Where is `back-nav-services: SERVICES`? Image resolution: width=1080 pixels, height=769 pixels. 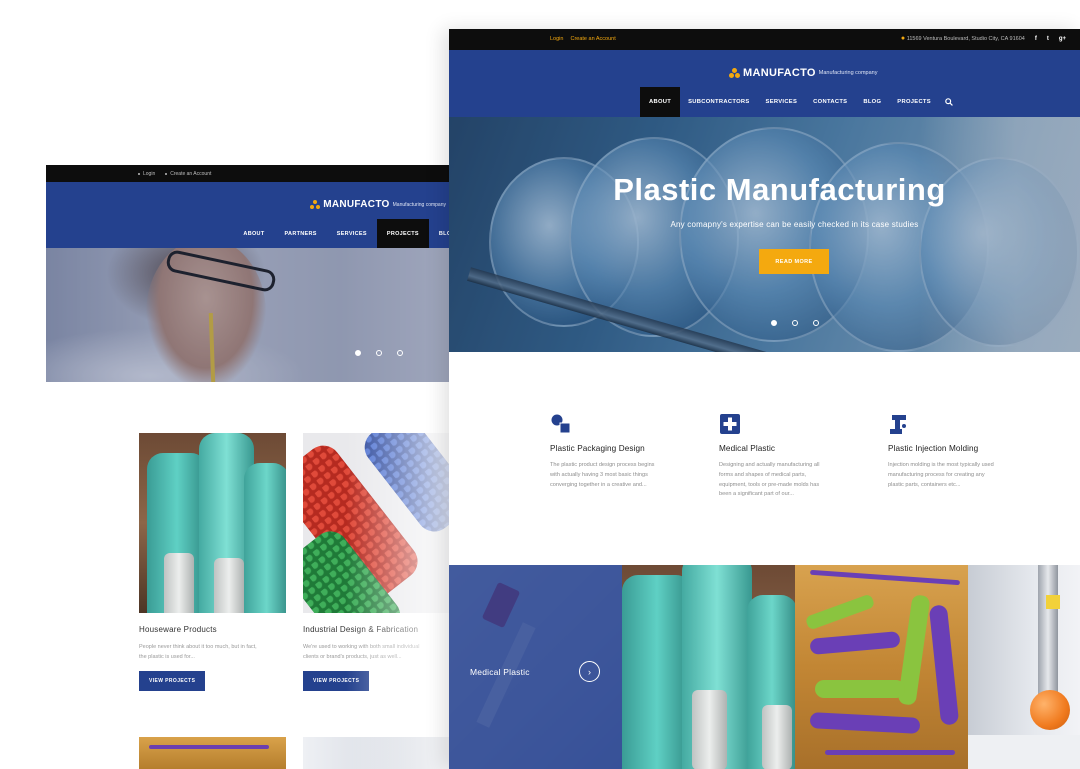
back-nav-services: SERVICES is located at coordinates (352, 233).